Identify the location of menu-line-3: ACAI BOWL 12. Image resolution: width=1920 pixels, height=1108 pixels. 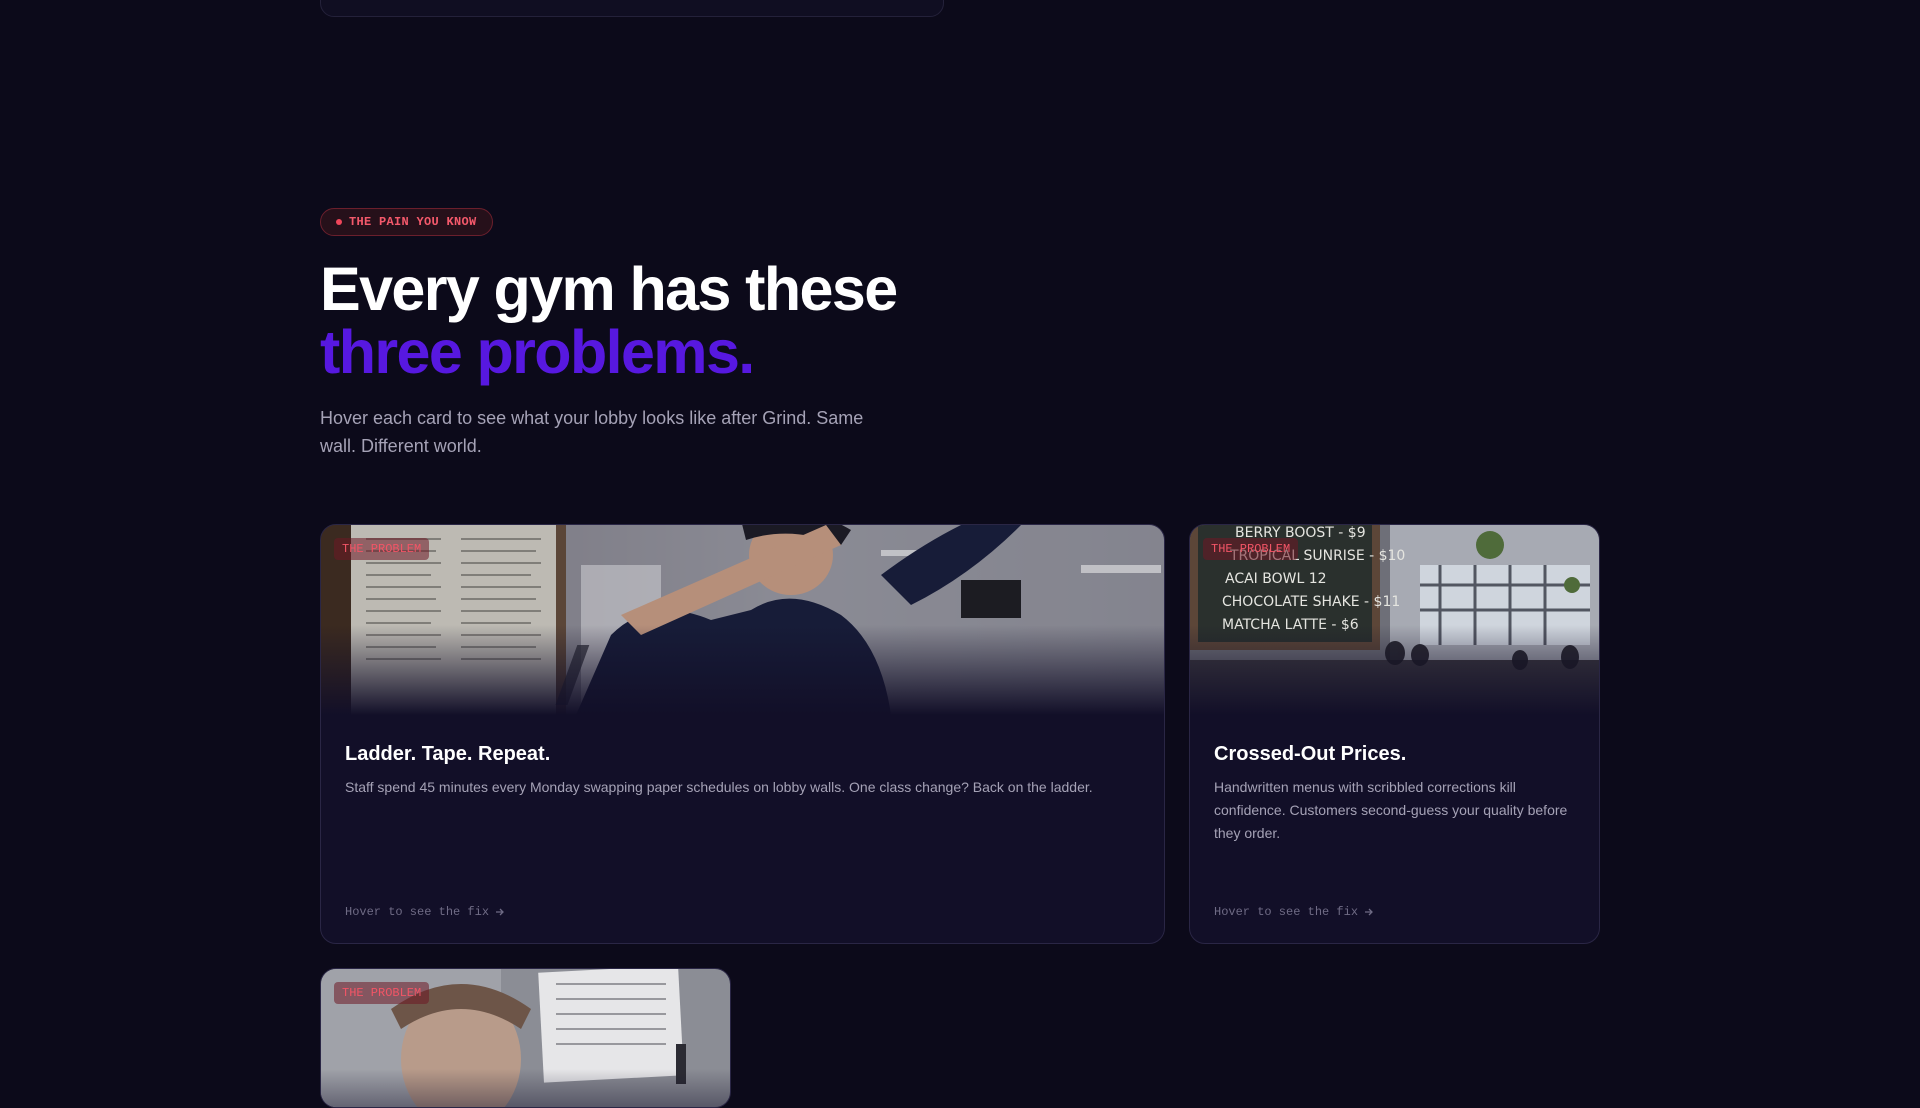
(1276, 579).